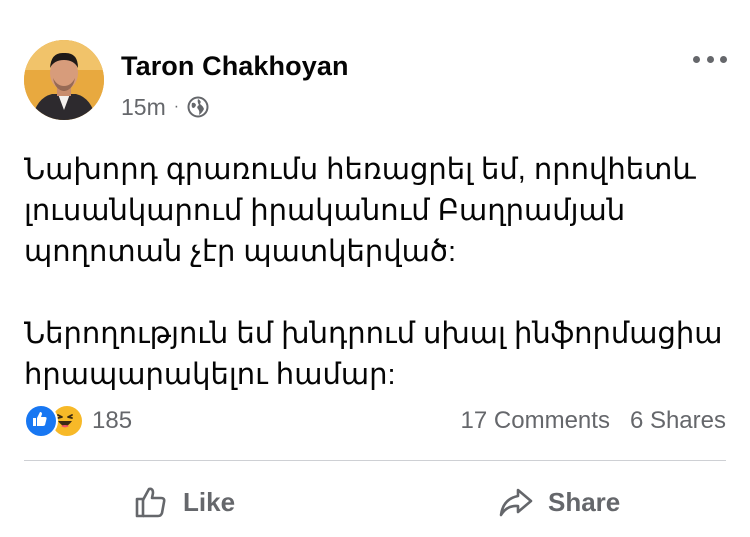  I want to click on comments-count-link: 17 Comments, so click(535, 421).